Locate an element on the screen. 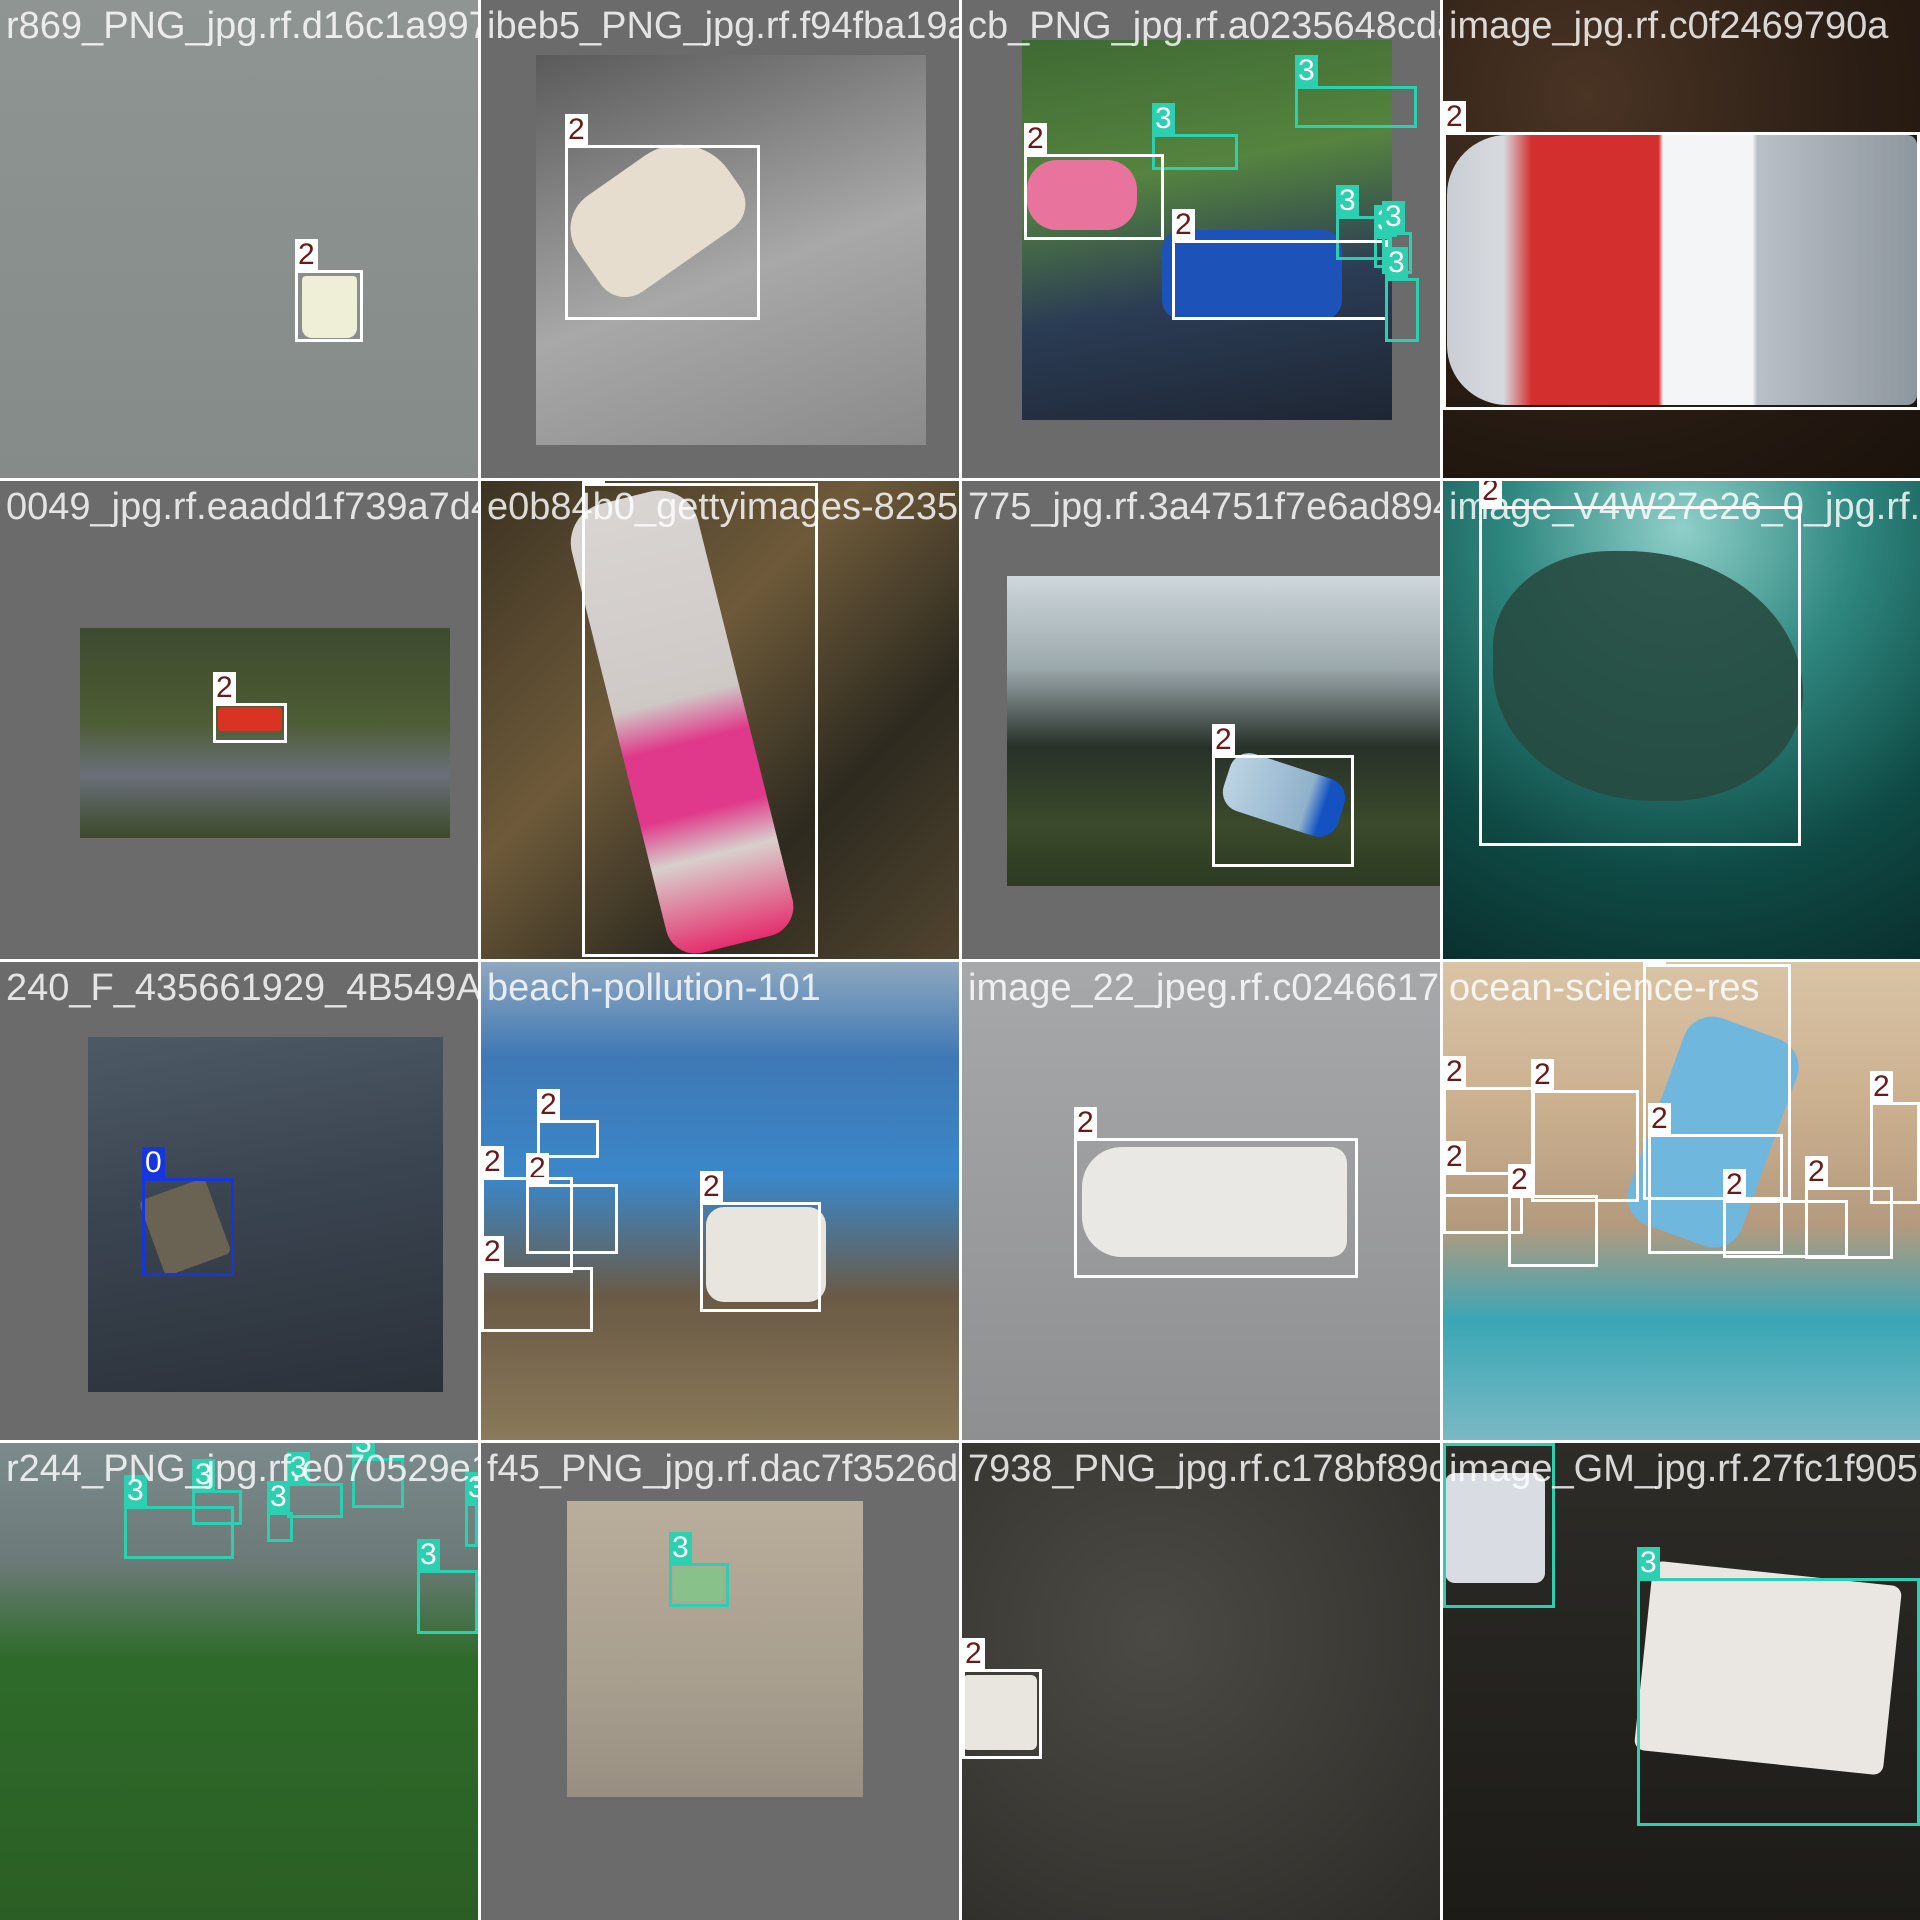 This screenshot has height=1920, width=1920. tile-9: 2 2 2 2 2 beach-pollution-101 is located at coordinates (720, 1201).